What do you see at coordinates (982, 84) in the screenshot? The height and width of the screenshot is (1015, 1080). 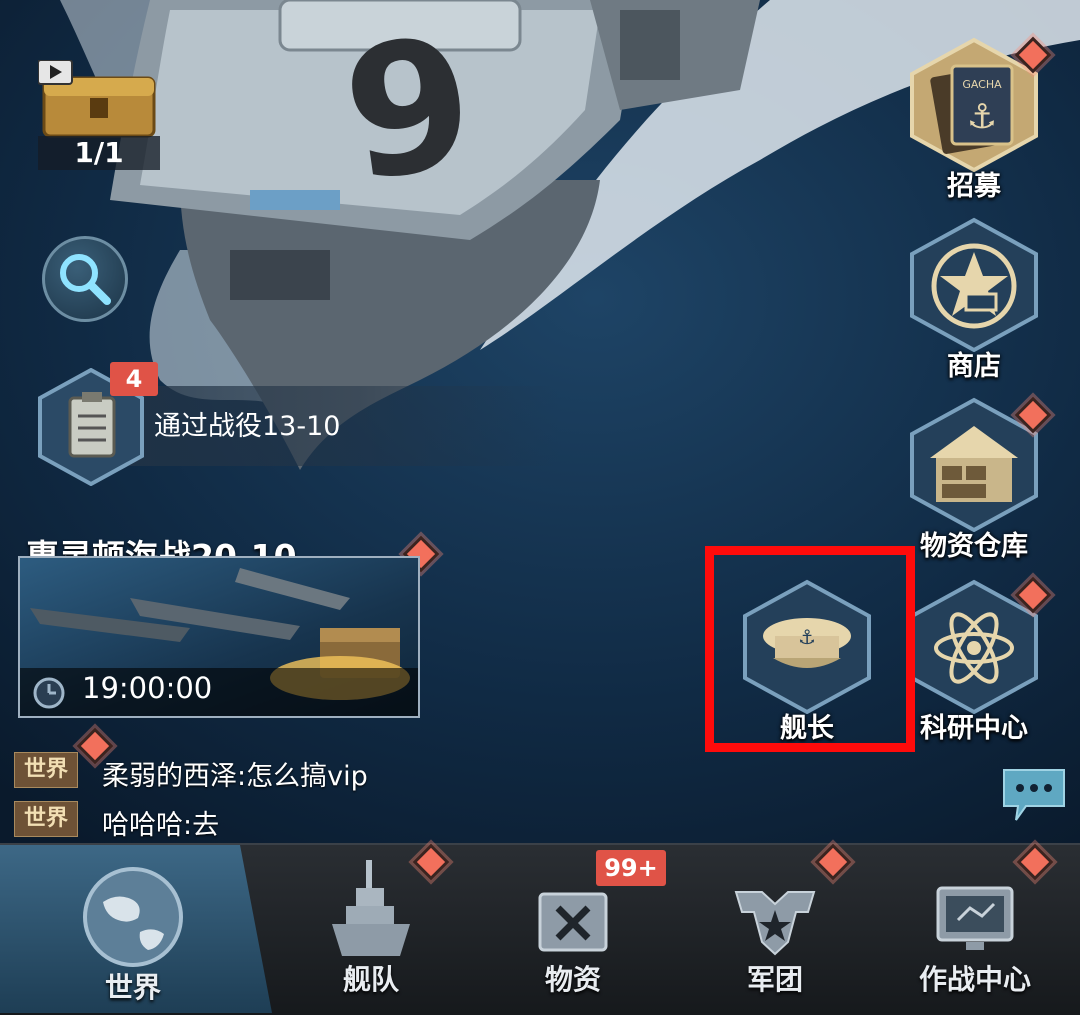 I see `svg-text: GACHA` at bounding box center [982, 84].